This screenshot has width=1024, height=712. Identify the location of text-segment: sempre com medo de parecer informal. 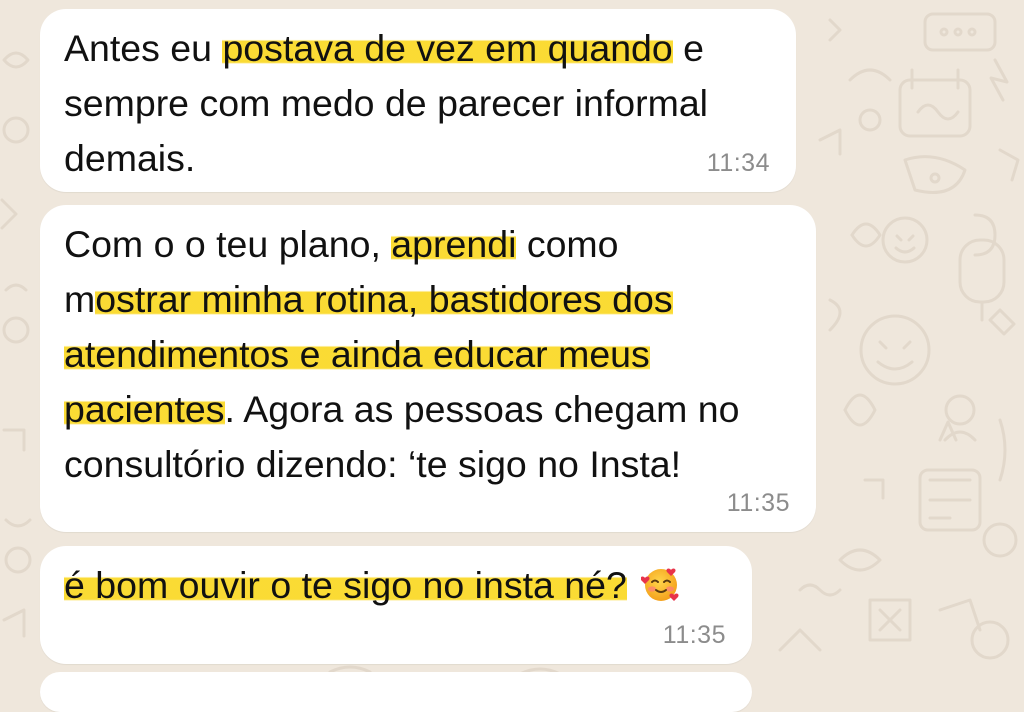
(386, 103).